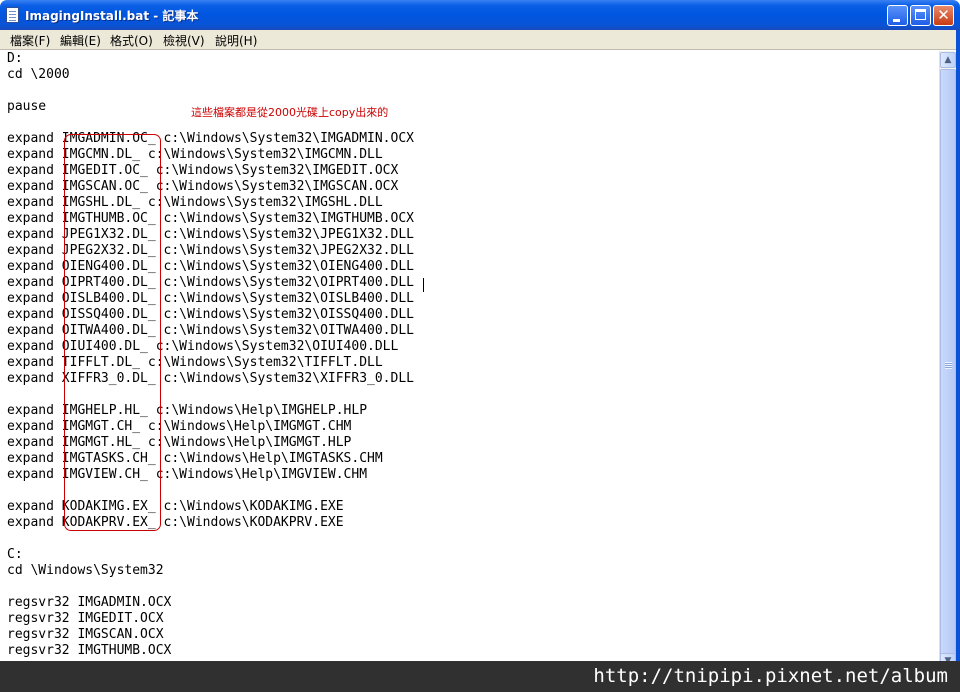 The image size is (960, 692). Describe the element at coordinates (480, 40) in the screenshot. I see `menu-bar: 檔案(F) 編輯(E) 格式(O) 檢視(V) 說明(H)` at that location.